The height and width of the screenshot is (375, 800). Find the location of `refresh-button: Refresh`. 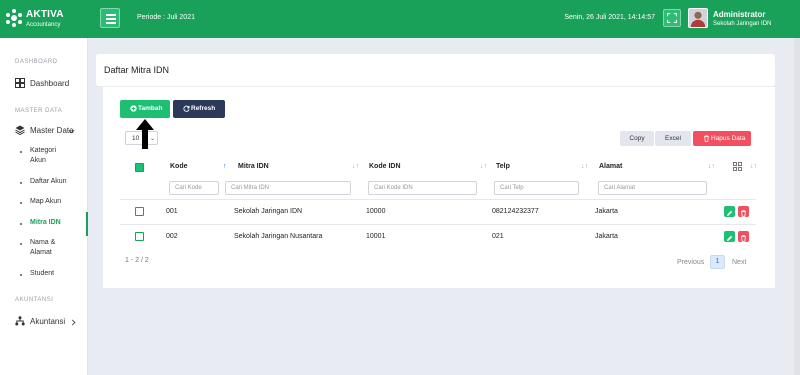

refresh-button: Refresh is located at coordinates (199, 109).